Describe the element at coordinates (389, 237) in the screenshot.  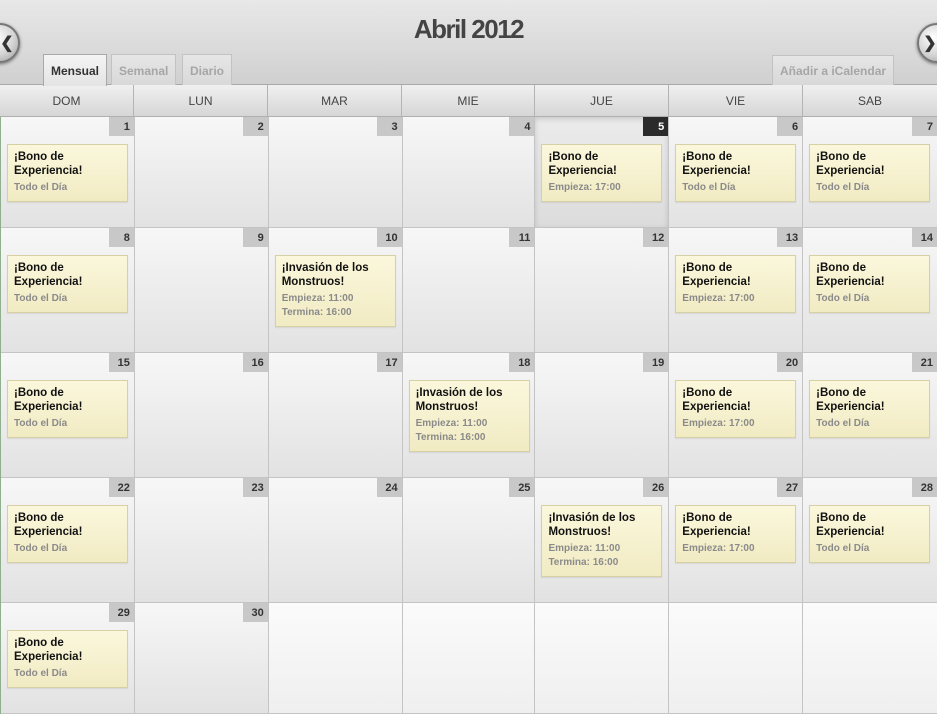
I see `day-number: 10` at that location.